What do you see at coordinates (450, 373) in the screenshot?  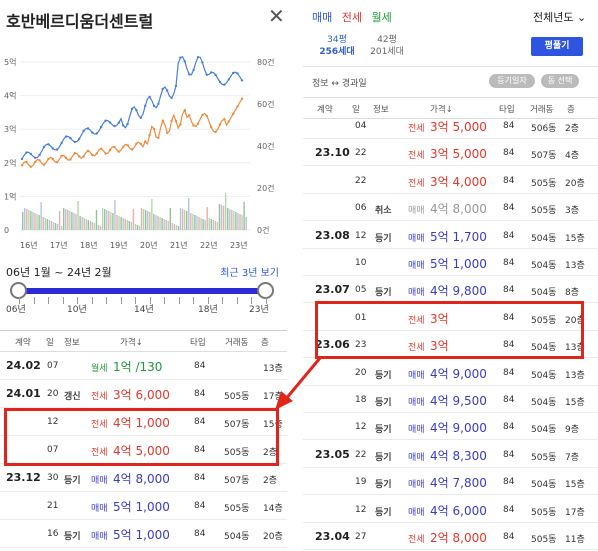 I see `table-row: 20 등기 매매 4억 9,000 84 504동 13층` at bounding box center [450, 373].